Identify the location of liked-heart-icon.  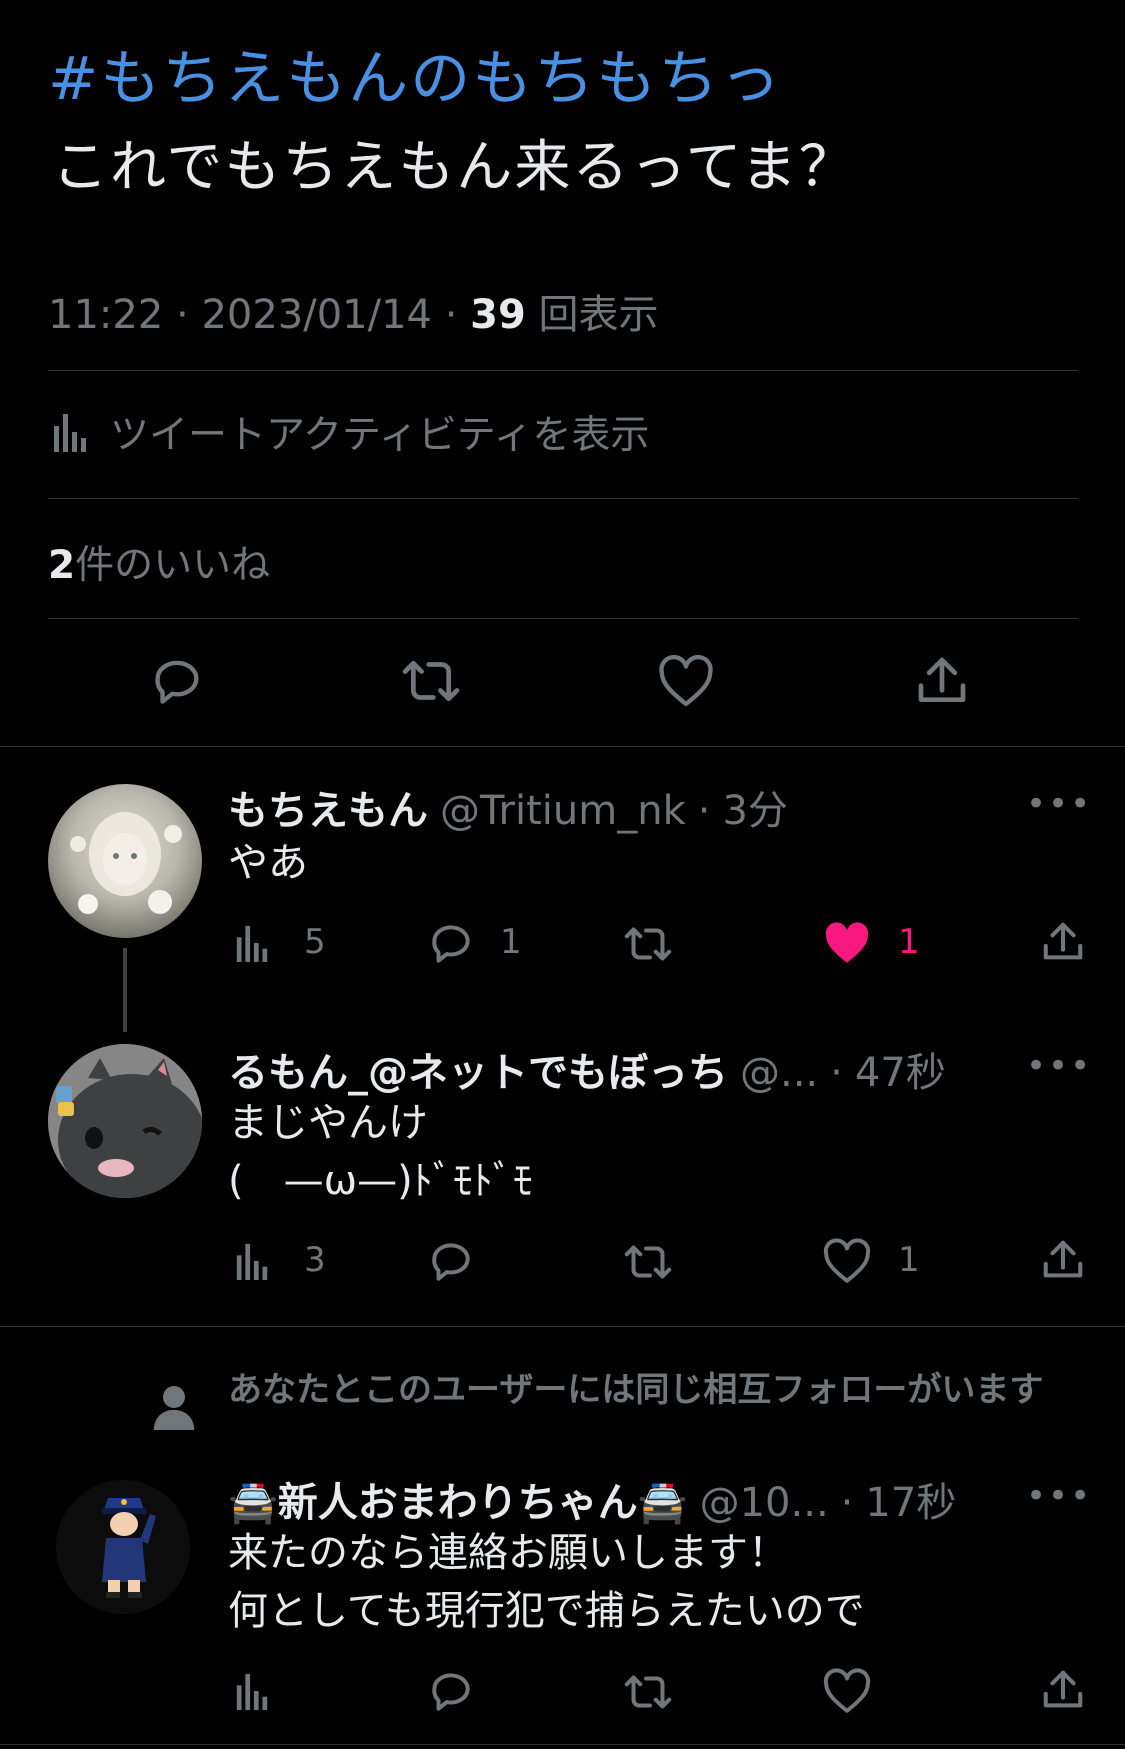
(847, 943).